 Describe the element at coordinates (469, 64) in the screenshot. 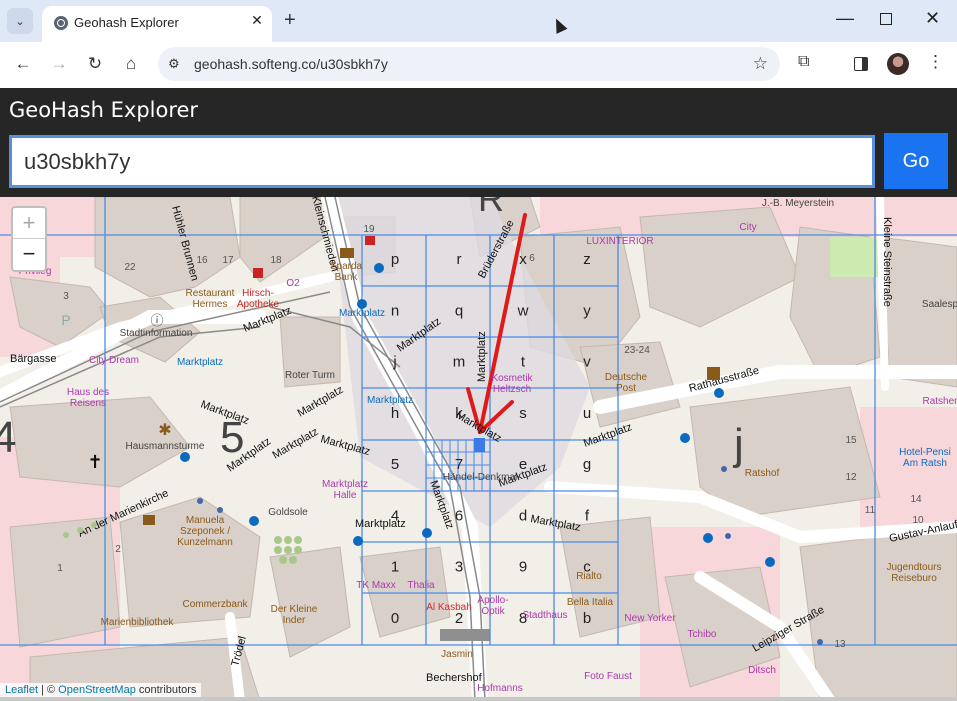

I see `address-bar: ⚙ geohash.softeng.co/u30sbkh7y ☆` at that location.